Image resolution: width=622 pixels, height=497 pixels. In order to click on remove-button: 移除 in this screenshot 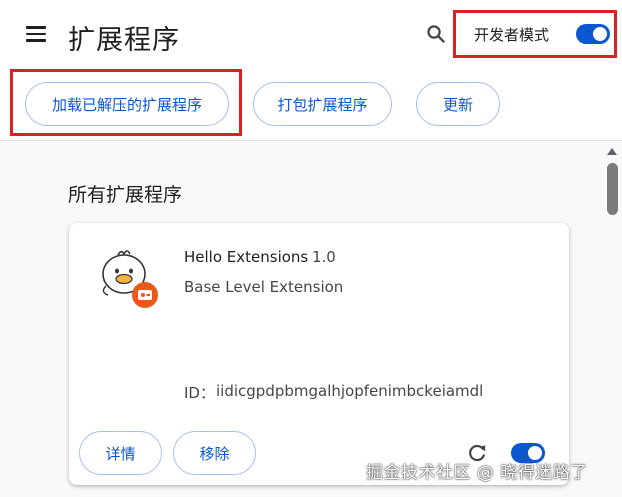, I will do `click(214, 453)`.